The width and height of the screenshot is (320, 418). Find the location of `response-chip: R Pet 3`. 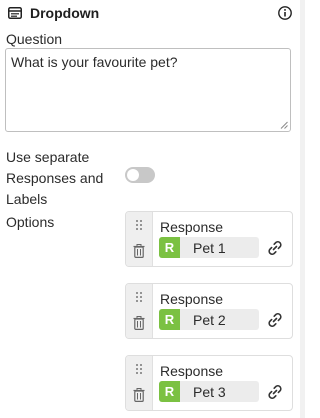

response-chip: R Pet 3 is located at coordinates (209, 391).